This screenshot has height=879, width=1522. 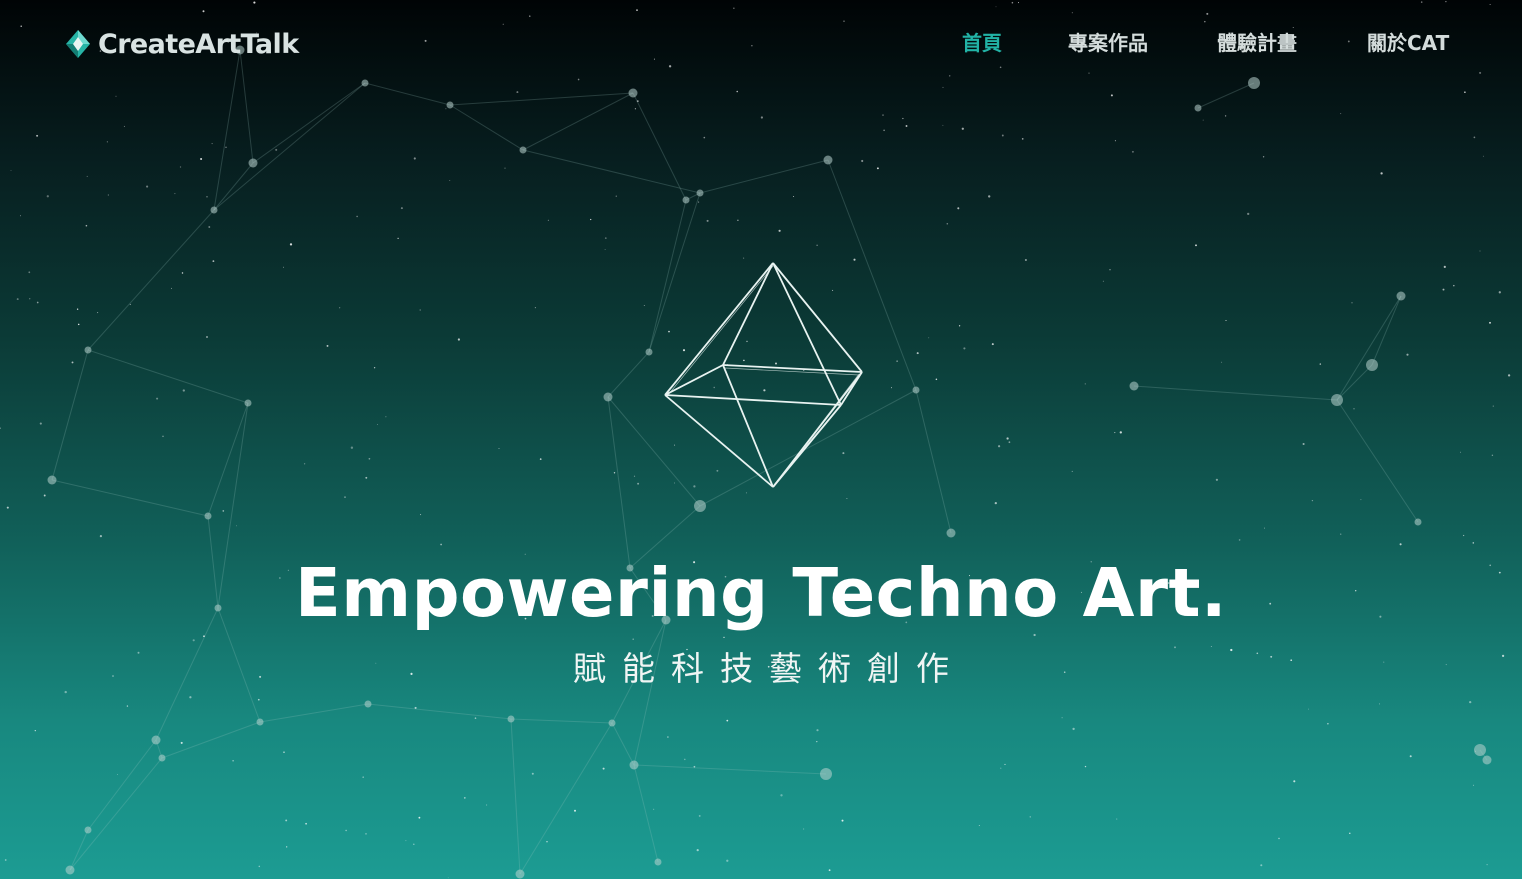 What do you see at coordinates (763, 375) in the screenshot?
I see `octahedron-wireframe-icon` at bounding box center [763, 375].